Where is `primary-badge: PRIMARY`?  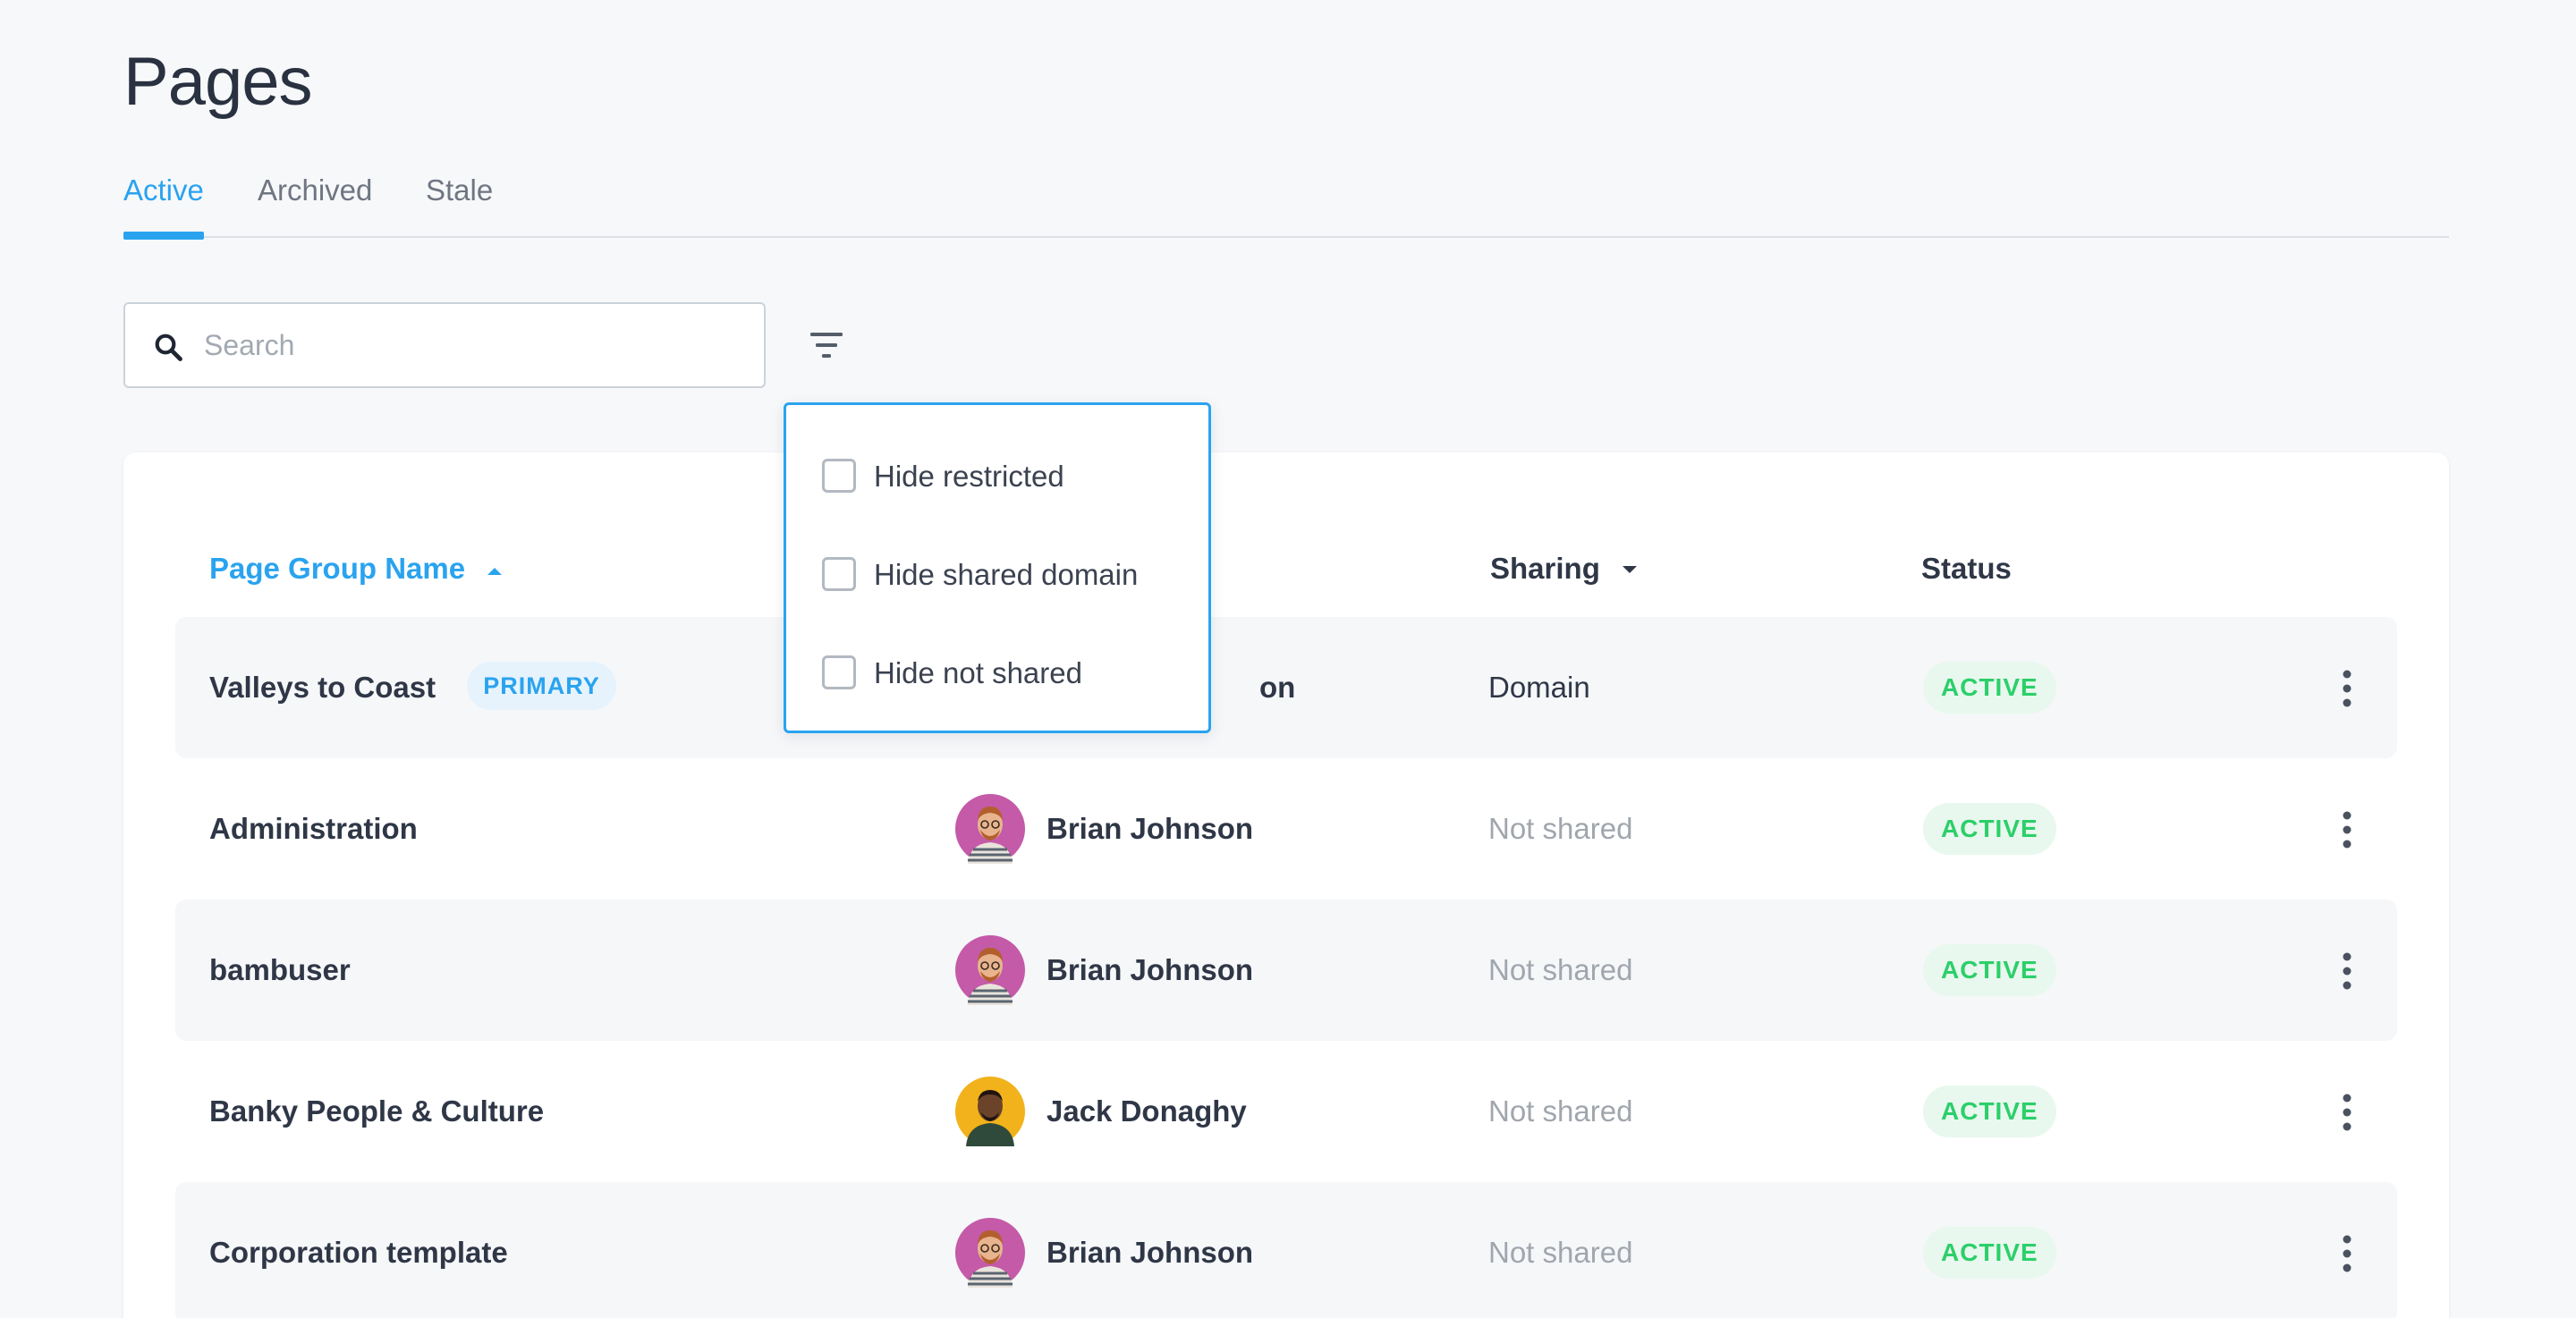
primary-badge: PRIMARY is located at coordinates (541, 687).